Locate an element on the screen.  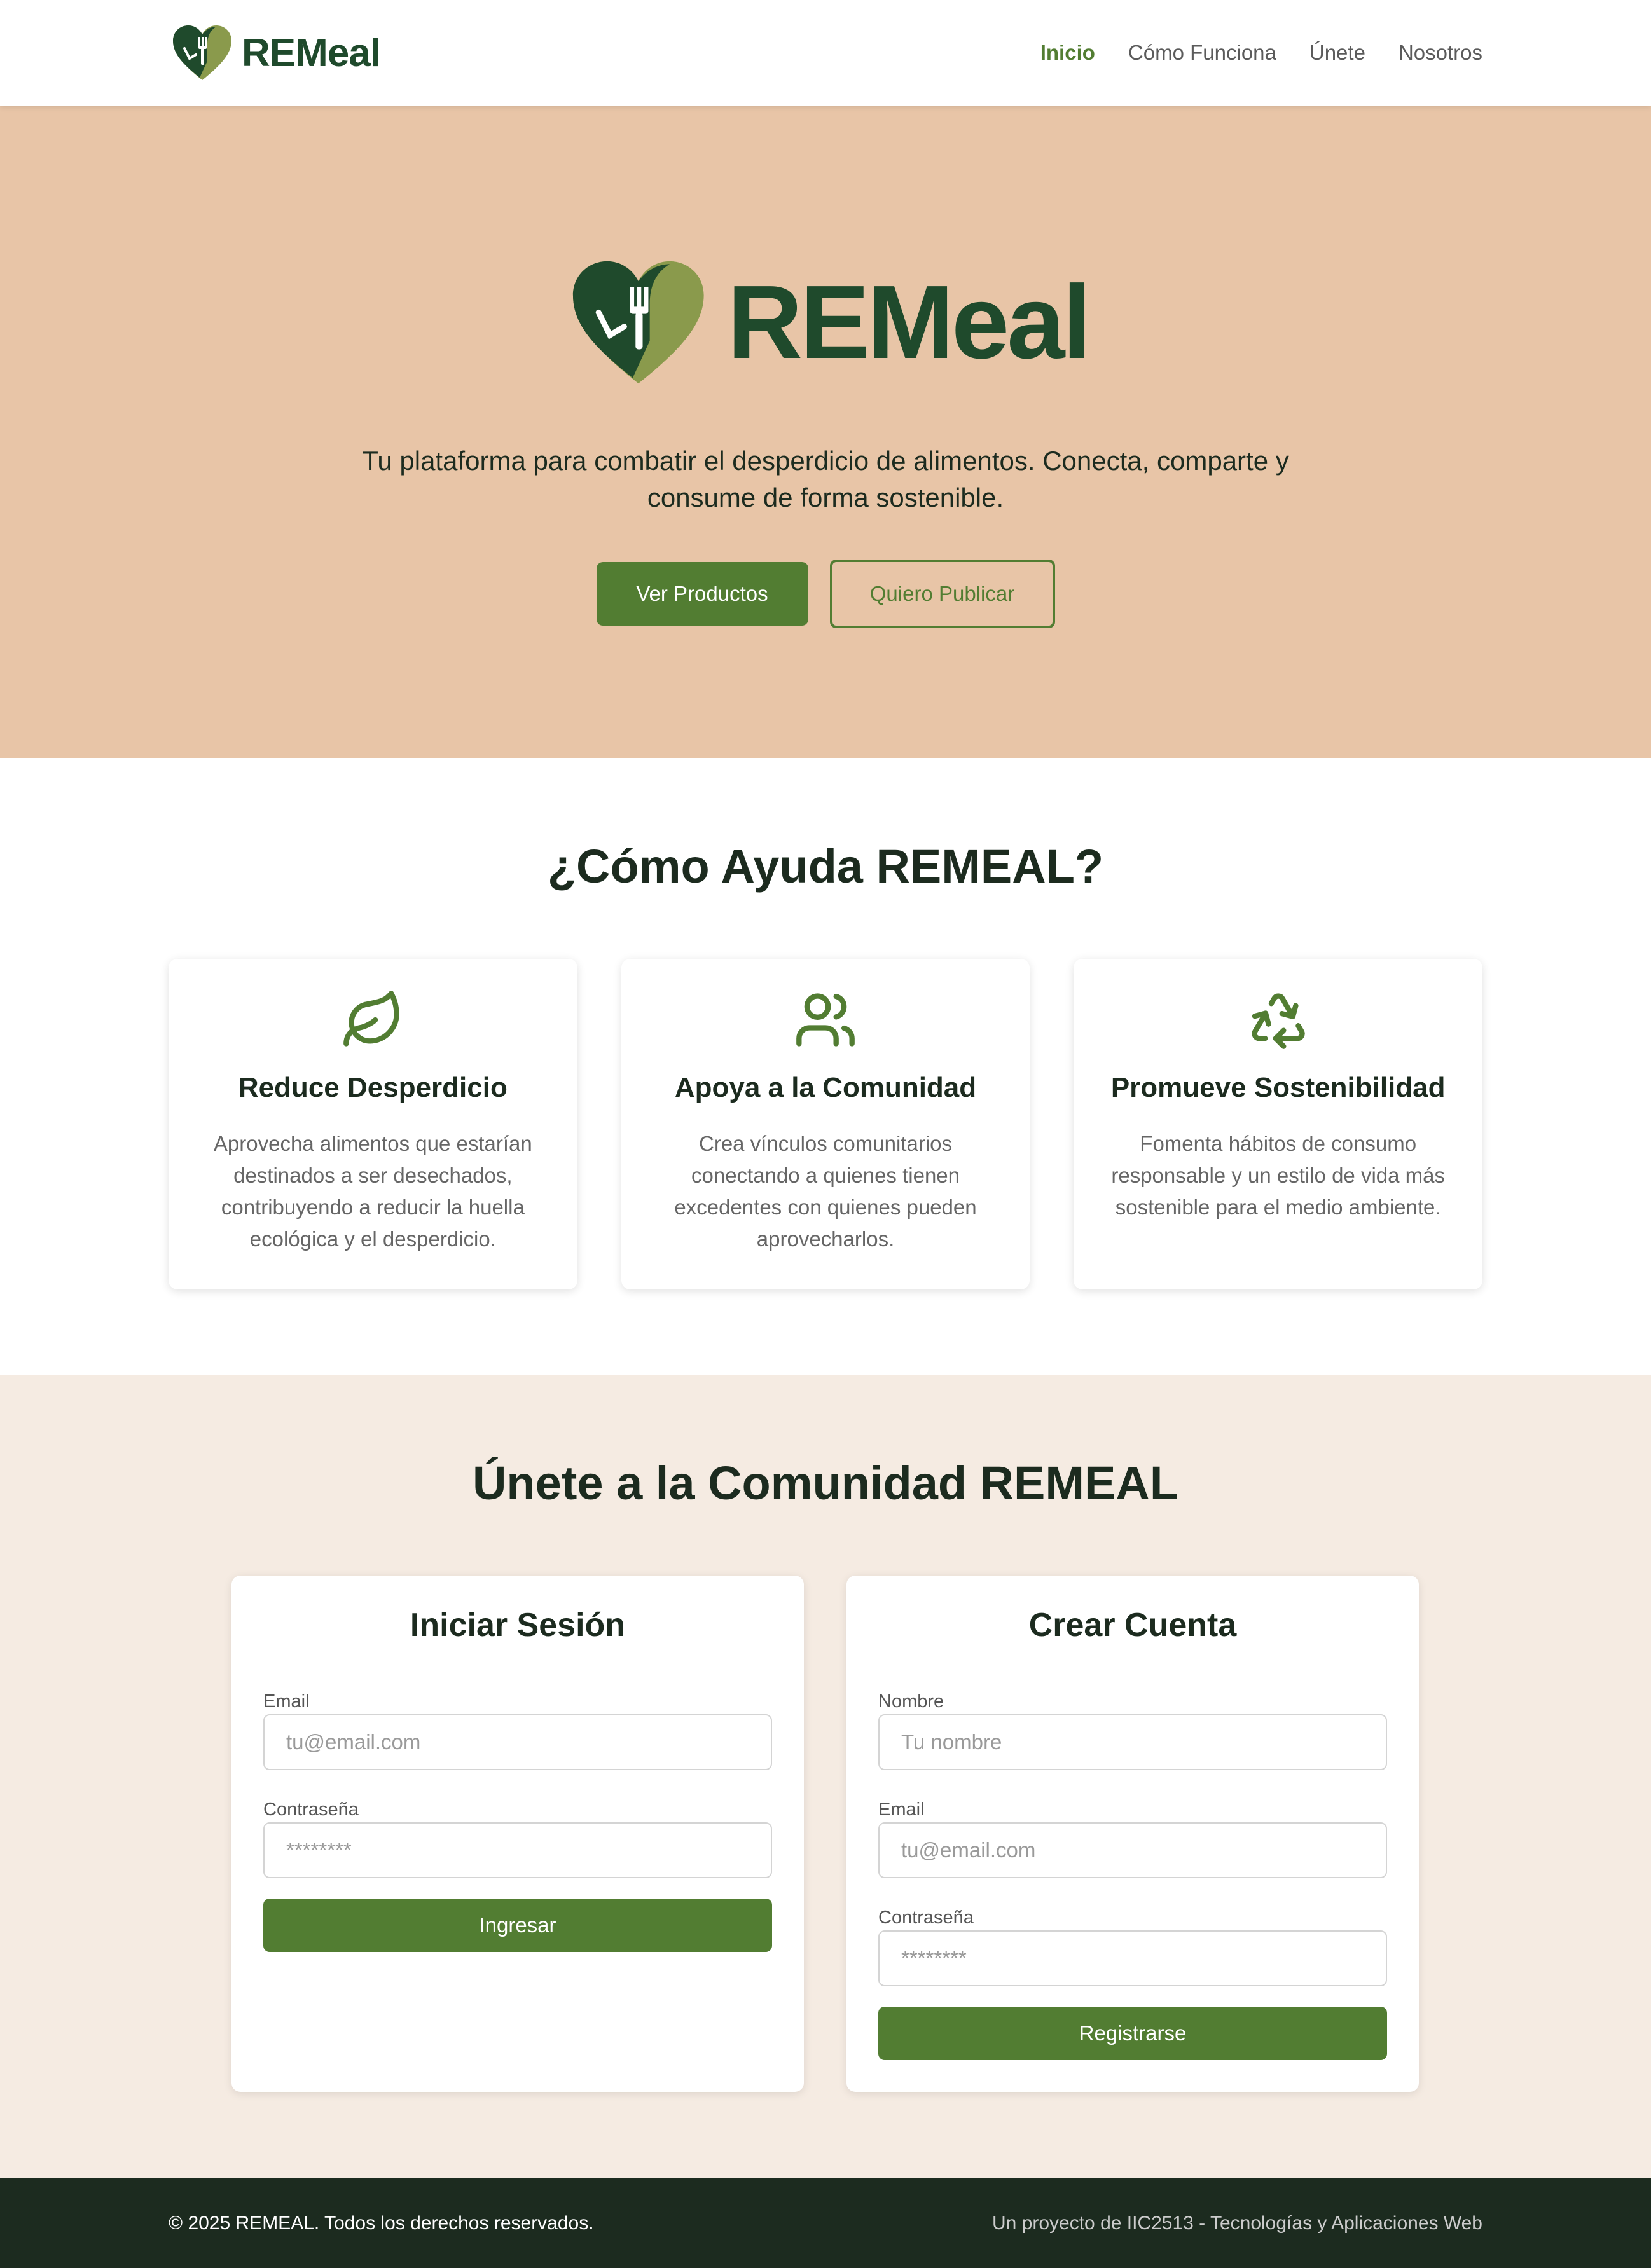
hero-logo: REMeal is located at coordinates (829, 322).